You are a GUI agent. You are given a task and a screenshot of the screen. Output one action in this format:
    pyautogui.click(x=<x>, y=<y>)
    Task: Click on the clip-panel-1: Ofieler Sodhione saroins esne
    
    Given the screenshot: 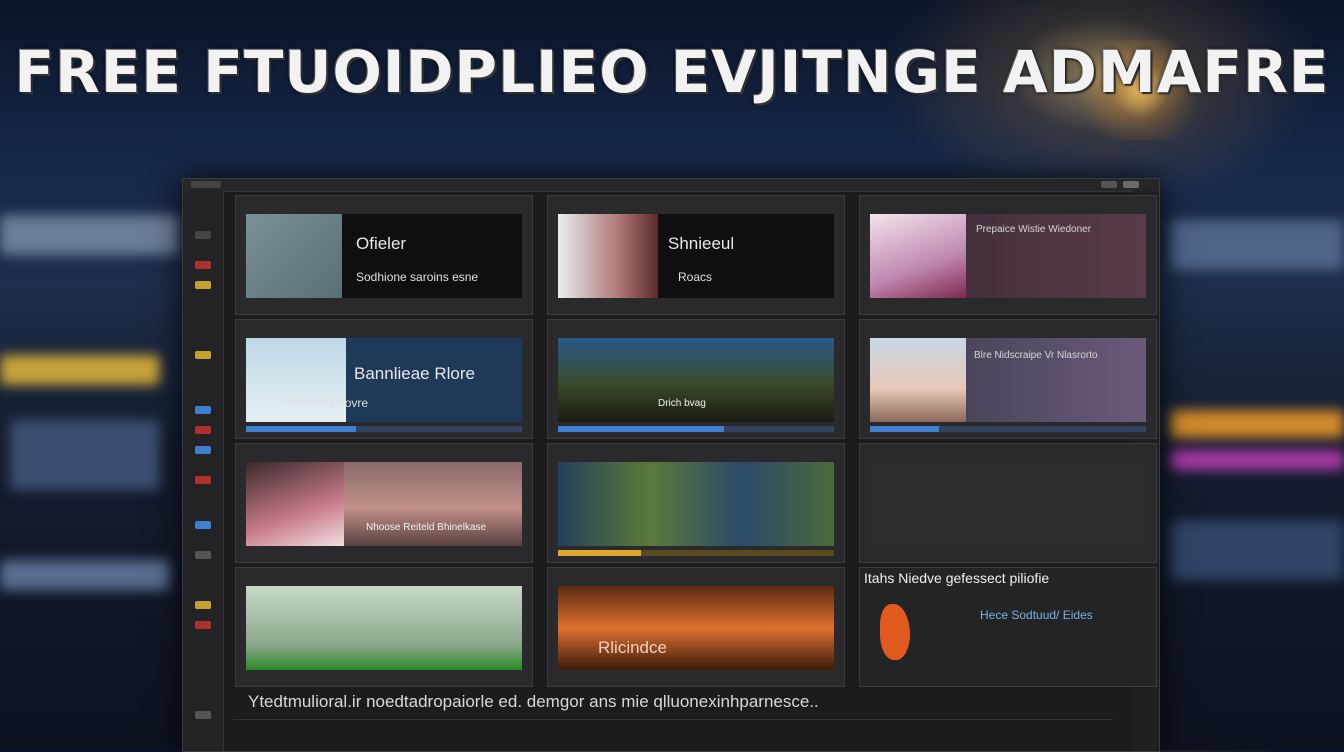 What is the action you would take?
    pyautogui.click(x=384, y=255)
    